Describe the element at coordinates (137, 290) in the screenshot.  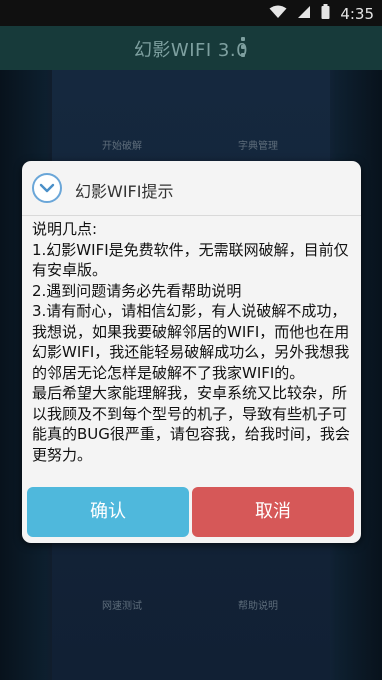
I see `dialog-body-line: 2.遇到问题请务必先看帮助说明` at that location.